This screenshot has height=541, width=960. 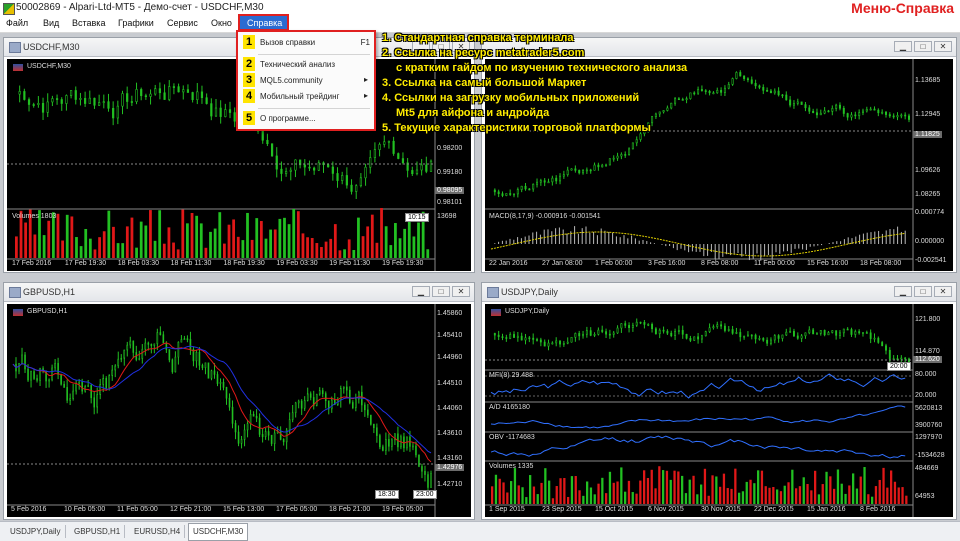 I want to click on menu-help: Справка, so click(x=263, y=22).